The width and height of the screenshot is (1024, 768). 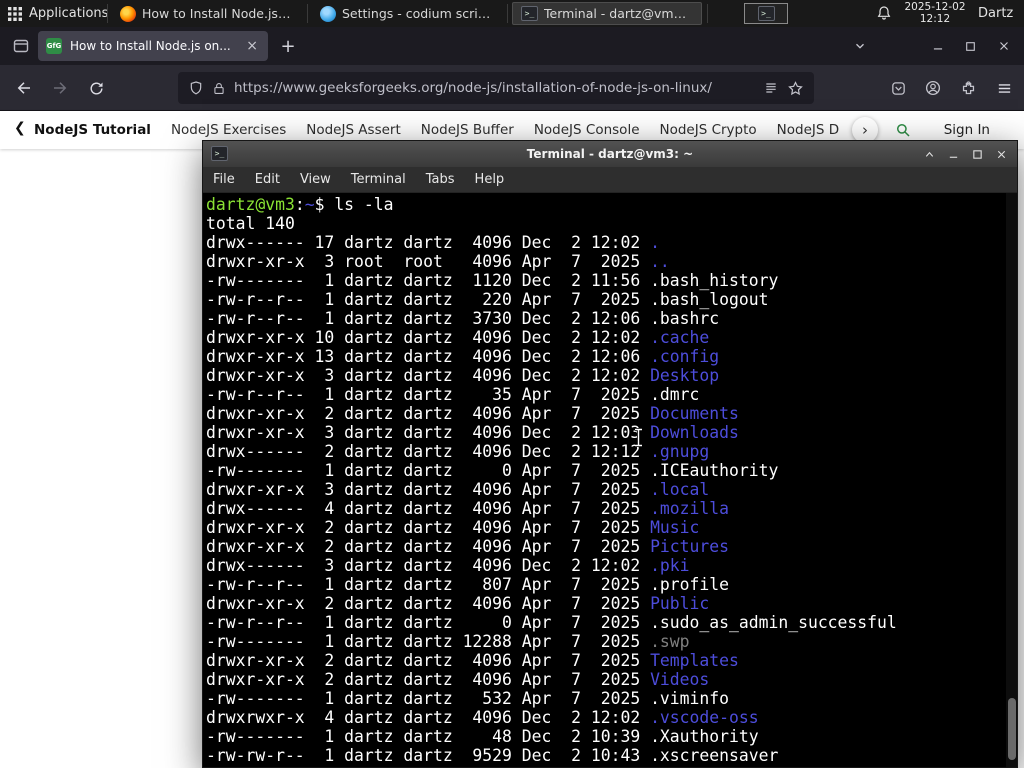 I want to click on back-button, so click(x=24, y=88).